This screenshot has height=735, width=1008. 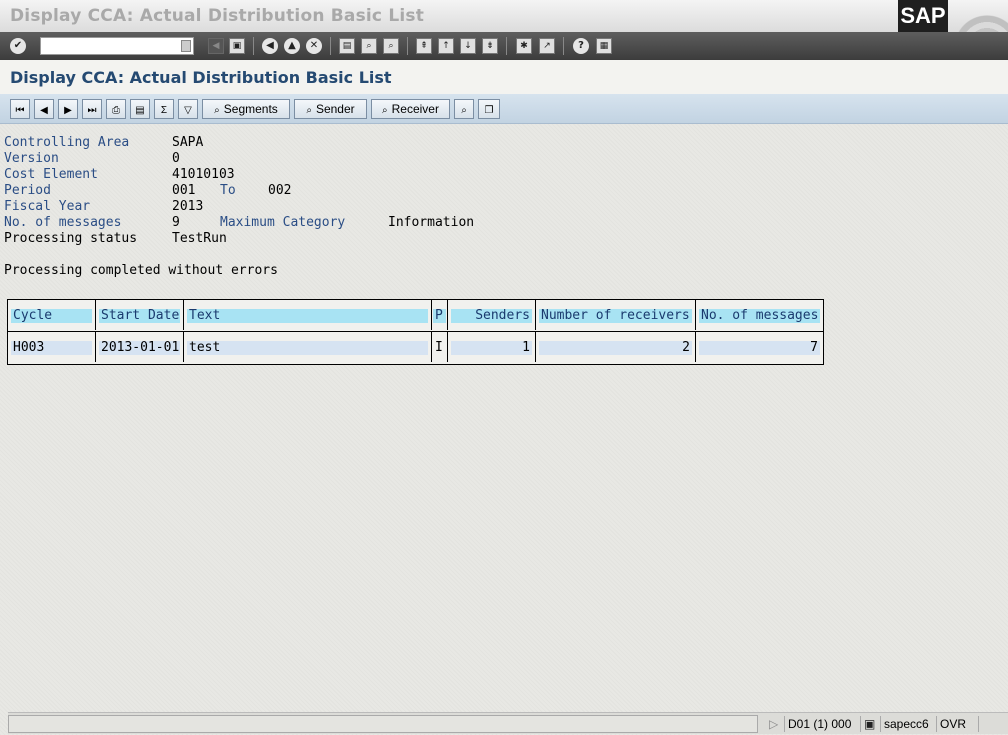 What do you see at coordinates (424, 46) in the screenshot?
I see `first-page-icon: ⇞` at bounding box center [424, 46].